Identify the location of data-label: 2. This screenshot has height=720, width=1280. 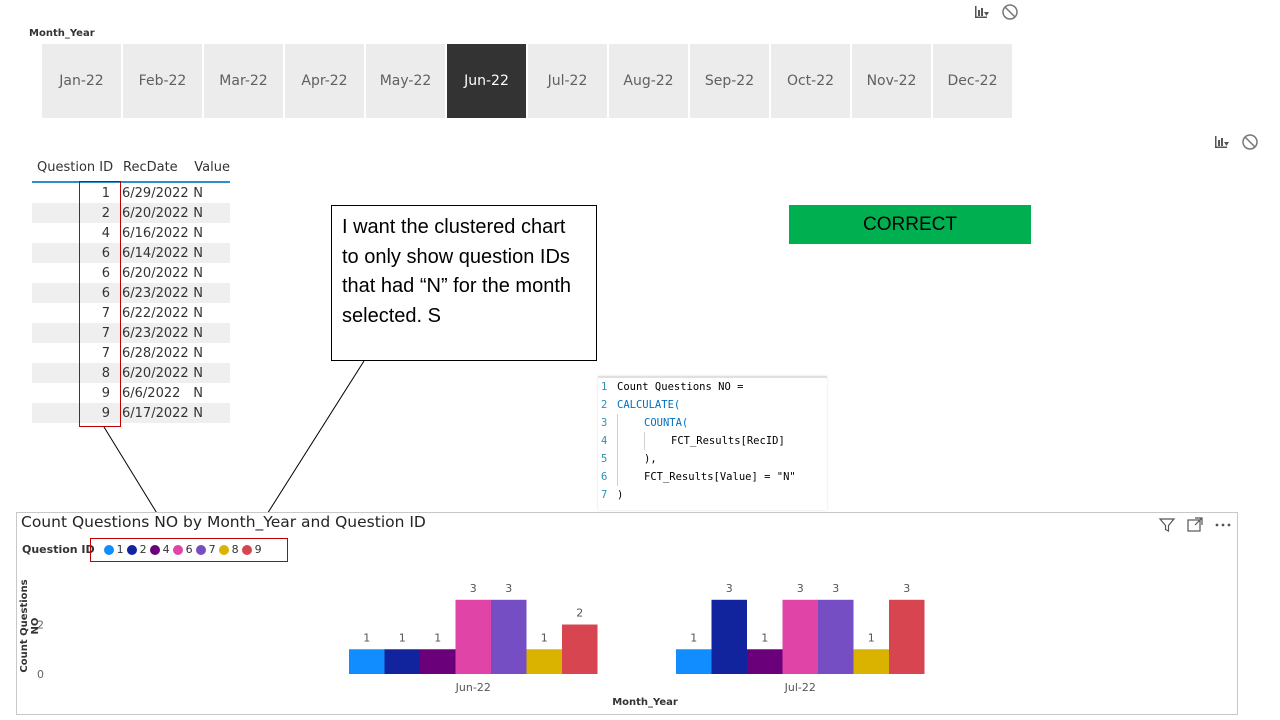
(579, 613).